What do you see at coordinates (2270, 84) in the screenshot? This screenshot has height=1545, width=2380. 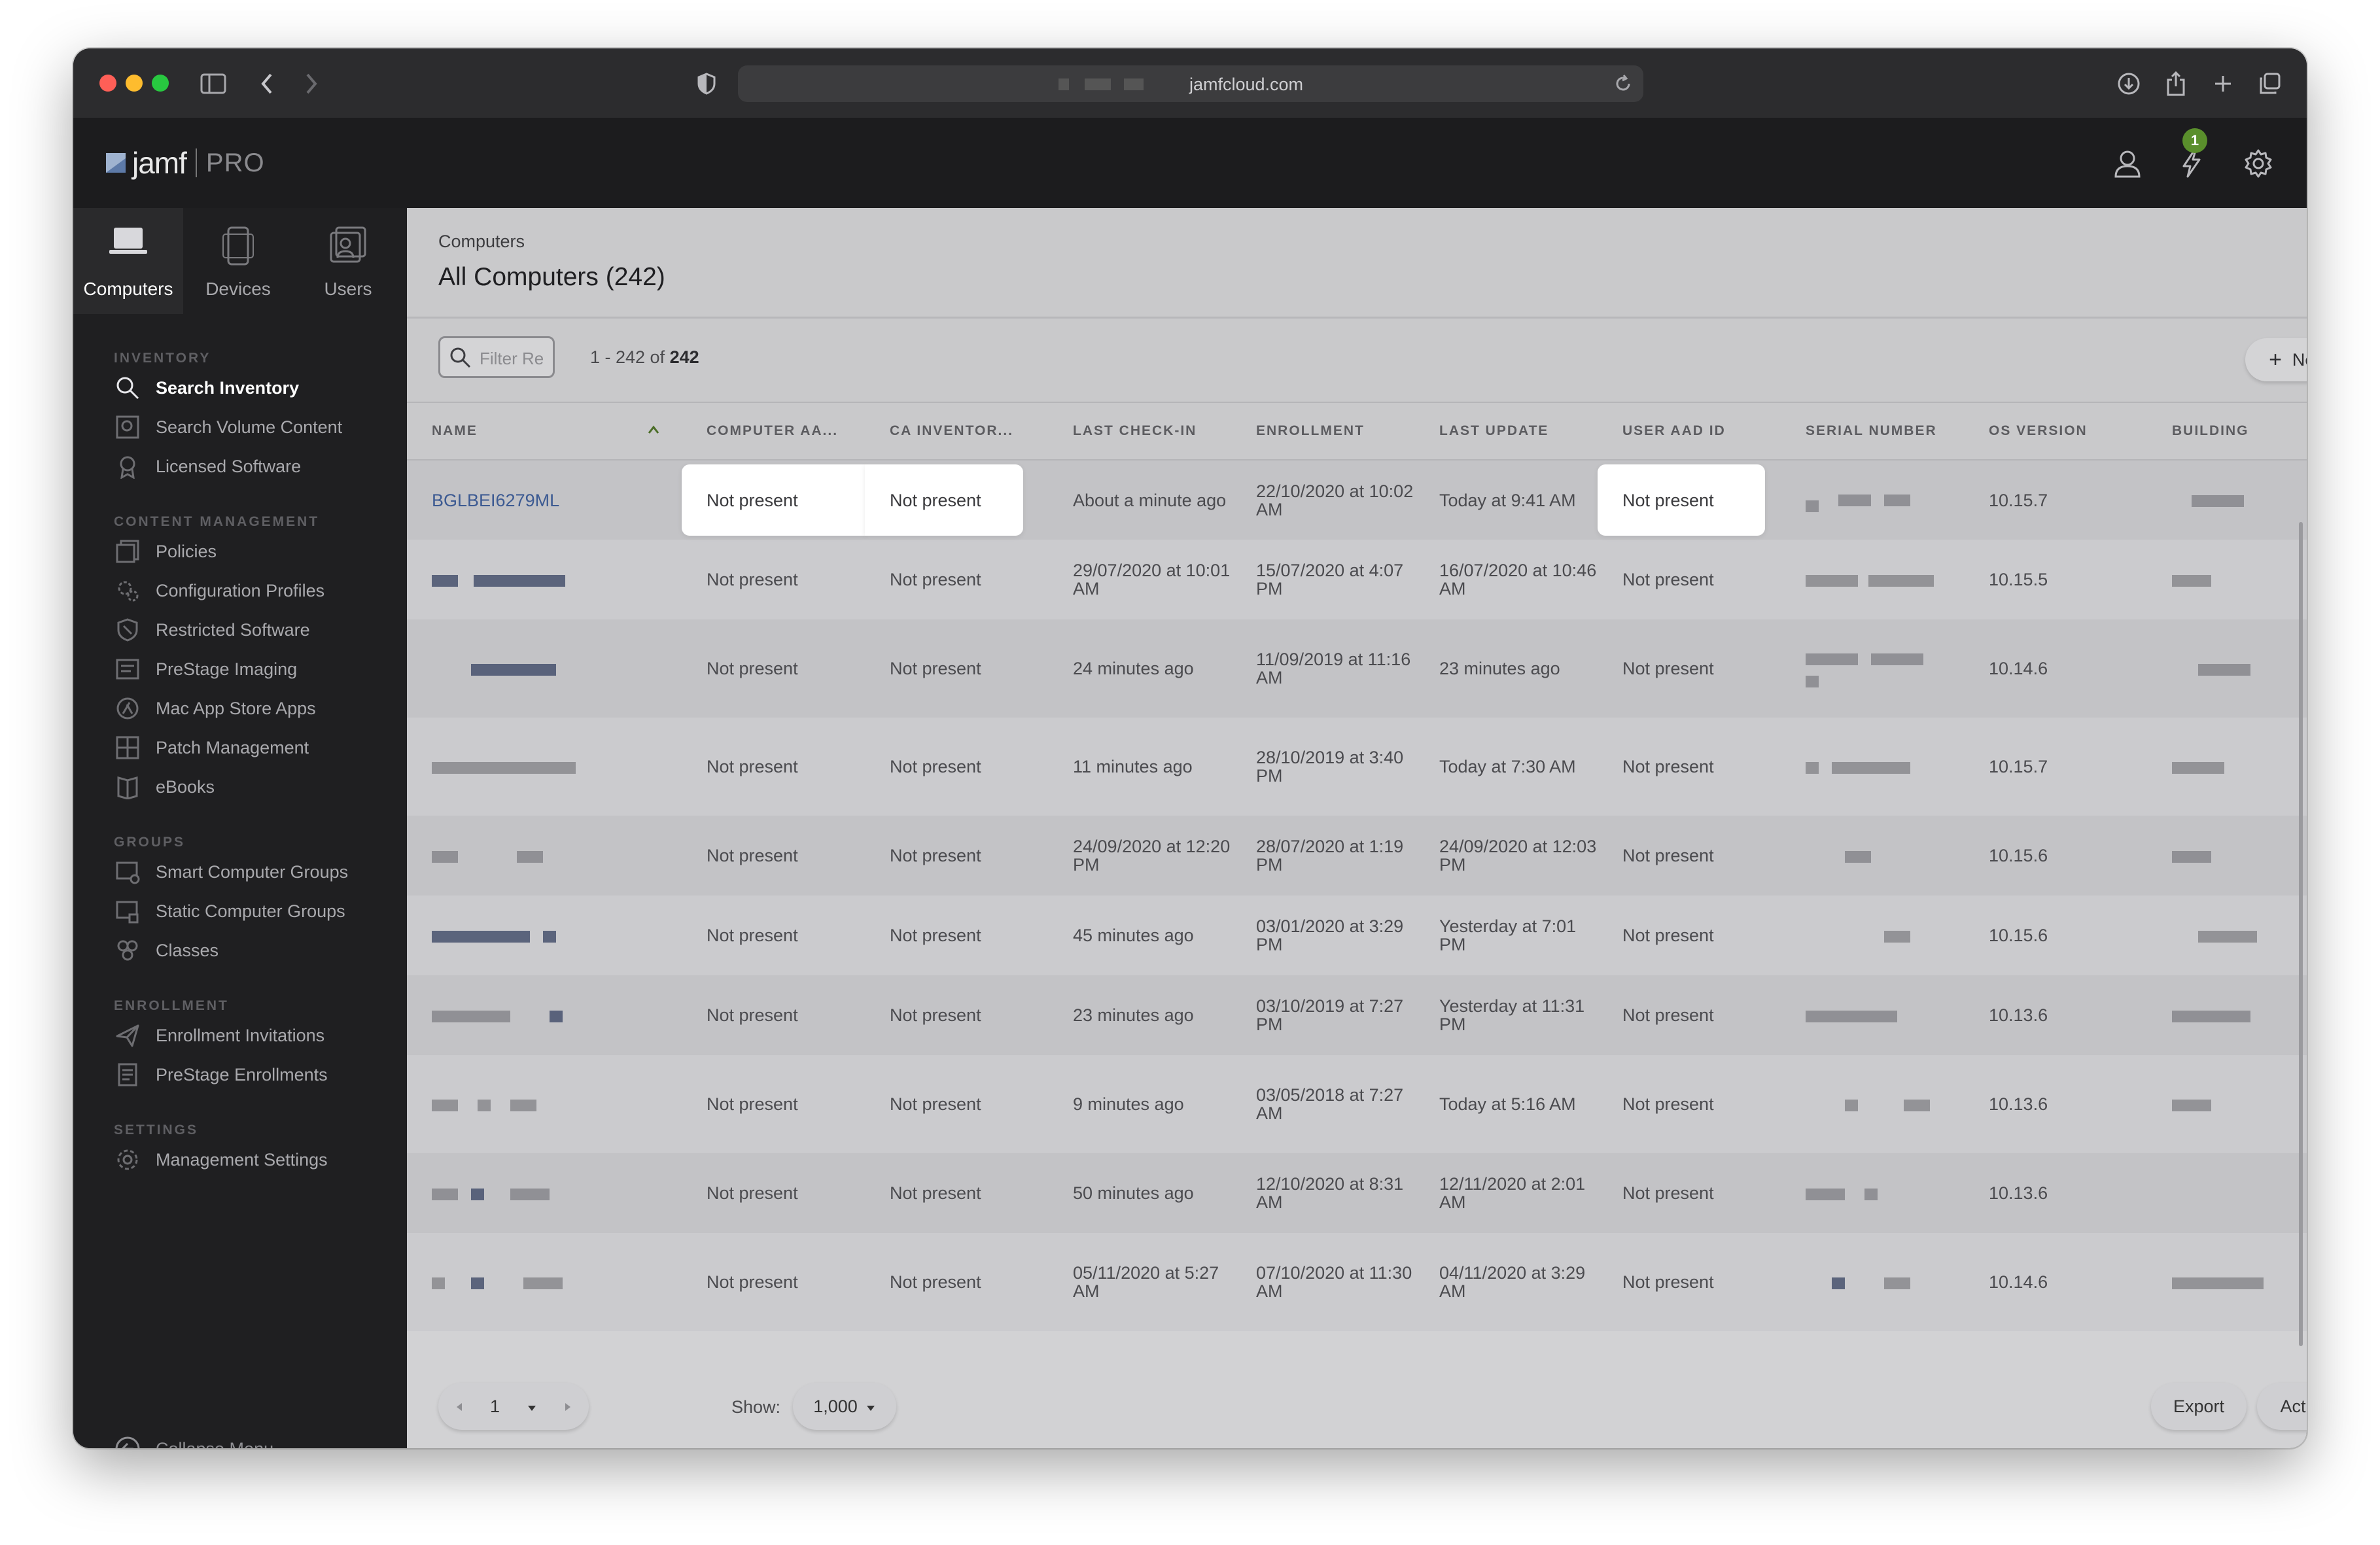 I see `tab-overview-icon` at bounding box center [2270, 84].